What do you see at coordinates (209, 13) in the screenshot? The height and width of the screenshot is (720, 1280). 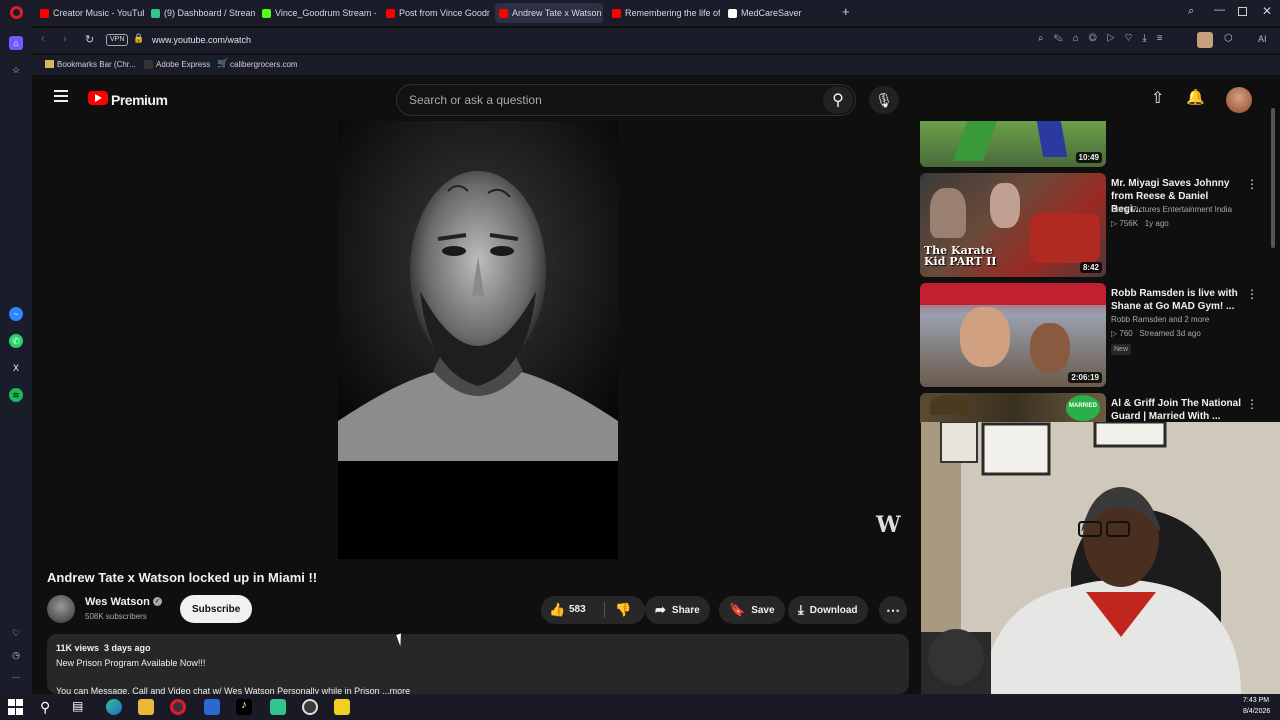 I see `tab-label: (9) Dashboard / Streamlab` at bounding box center [209, 13].